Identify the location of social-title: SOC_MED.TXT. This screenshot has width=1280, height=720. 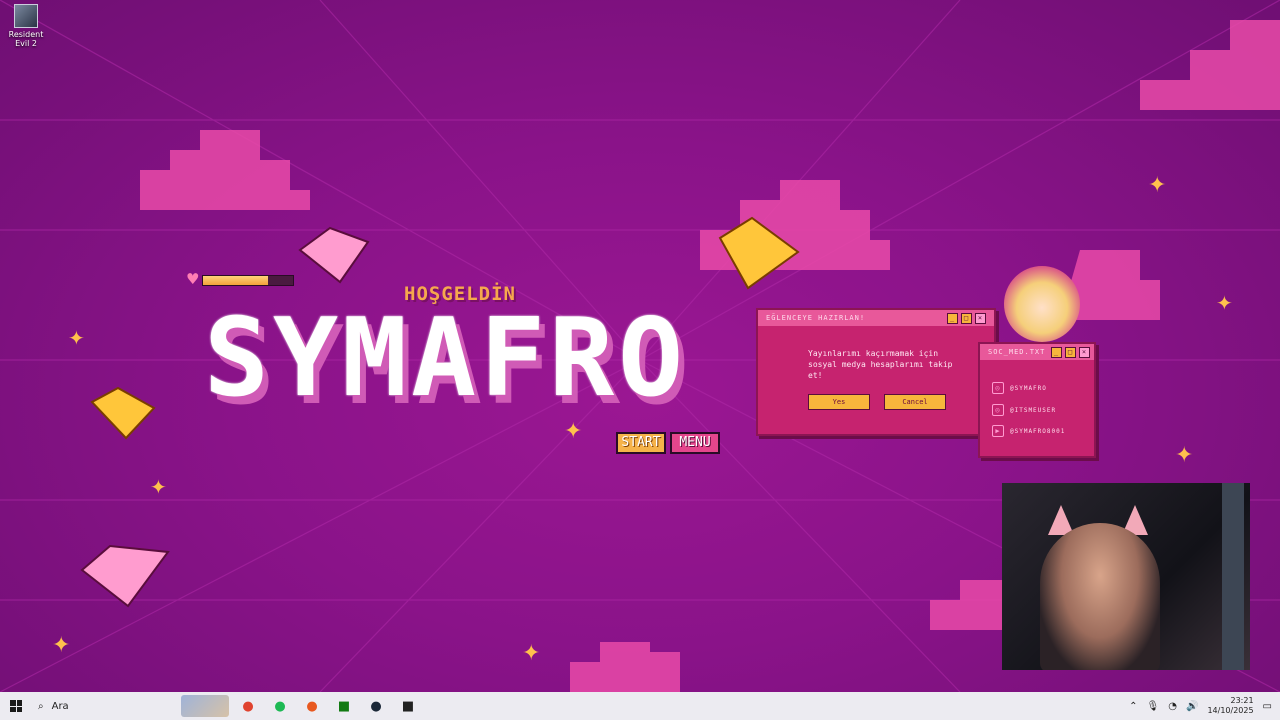
(1017, 352).